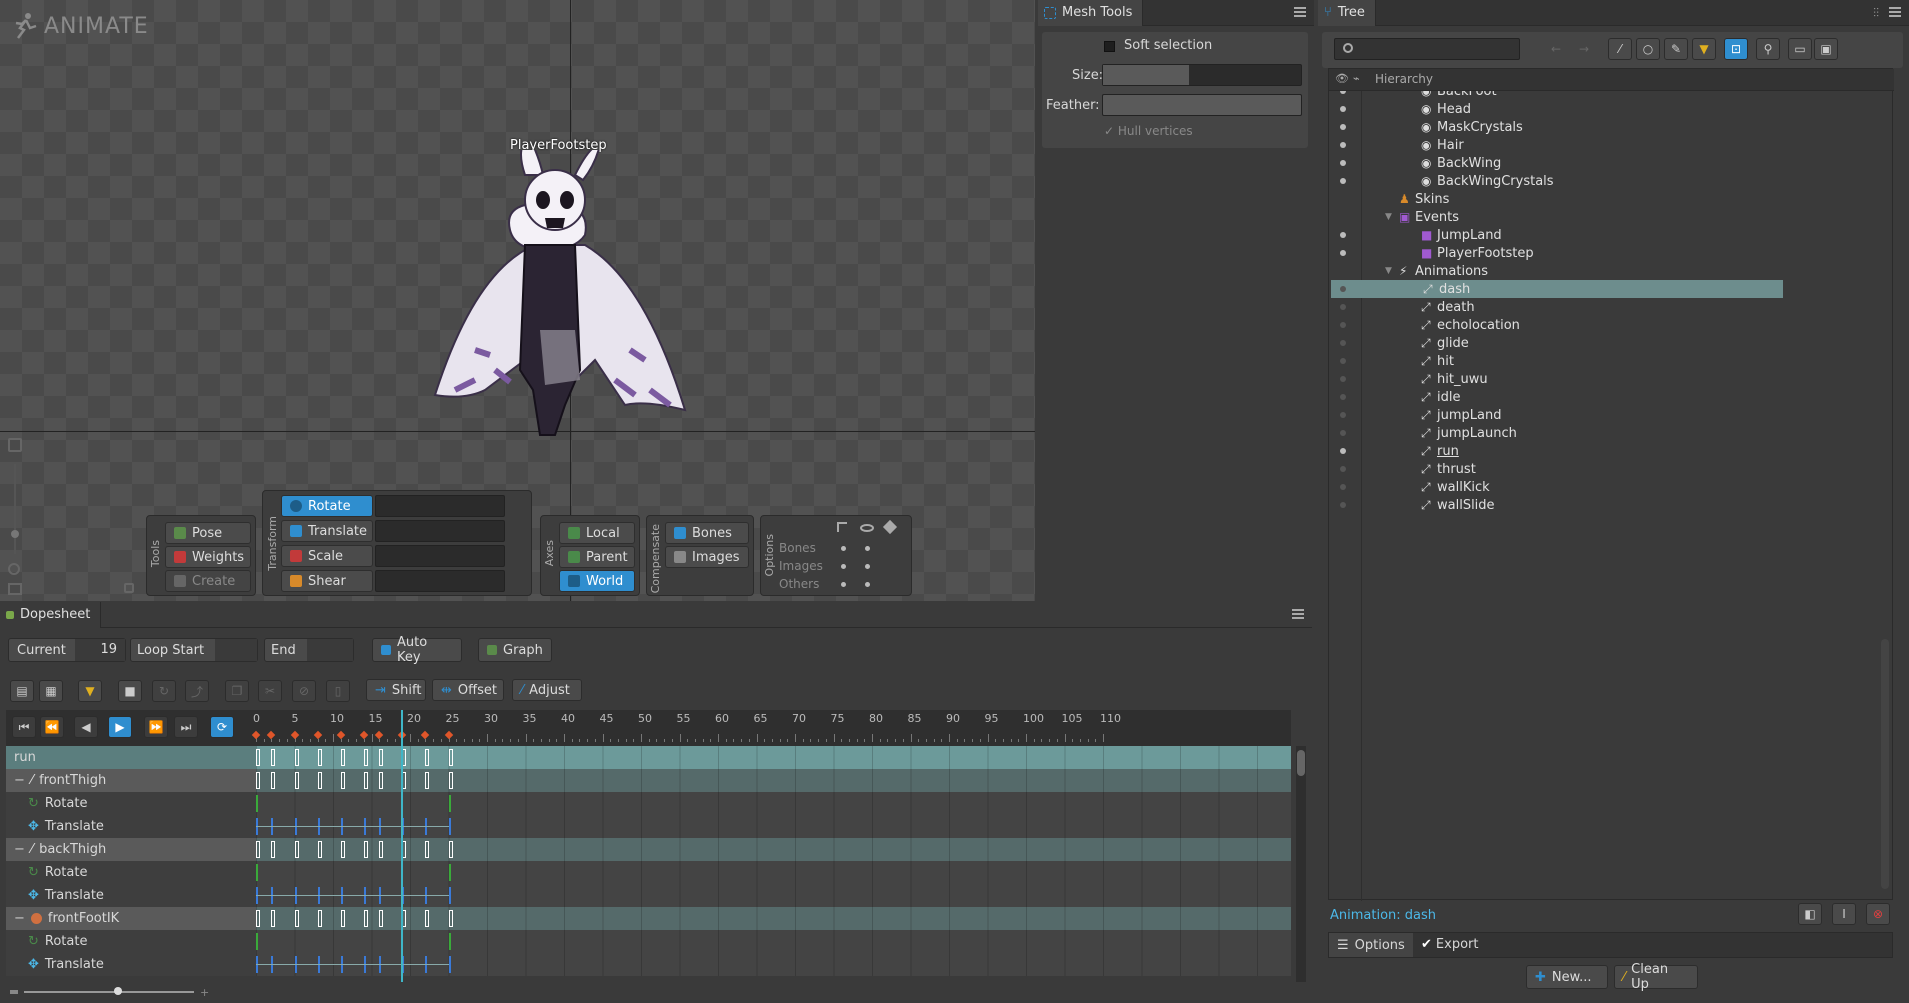 Image resolution: width=1909 pixels, height=1003 pixels. I want to click on play-icon: ▶, so click(120, 727).